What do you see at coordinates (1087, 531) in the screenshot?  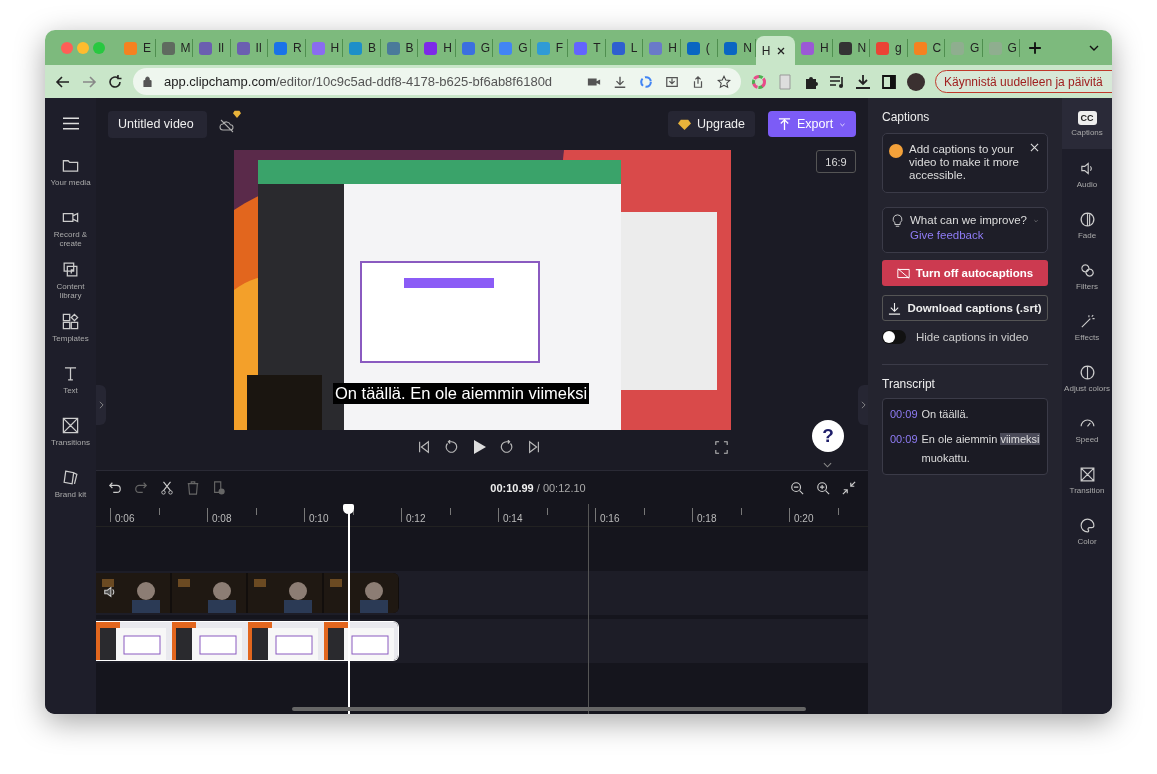 I see `sidebar-item: Color` at bounding box center [1087, 531].